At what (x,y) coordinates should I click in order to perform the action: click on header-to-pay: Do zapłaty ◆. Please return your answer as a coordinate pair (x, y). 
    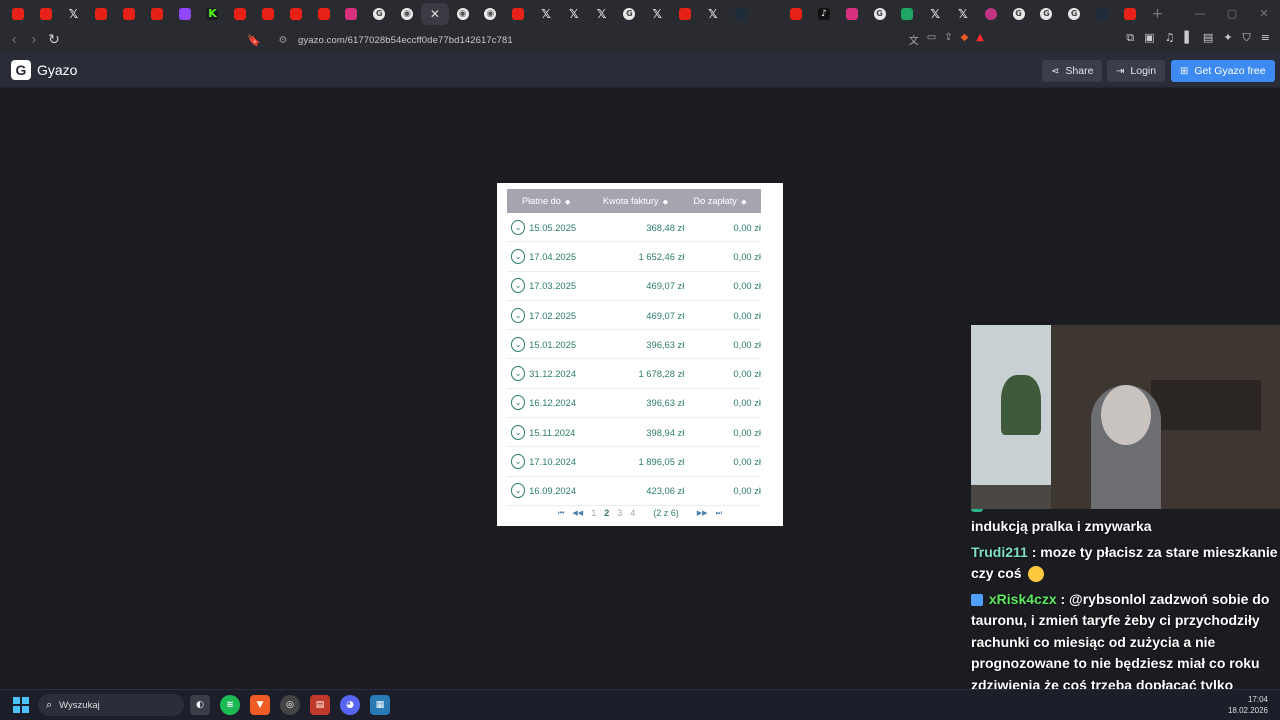
    Looking at the image, I should click on (720, 201).